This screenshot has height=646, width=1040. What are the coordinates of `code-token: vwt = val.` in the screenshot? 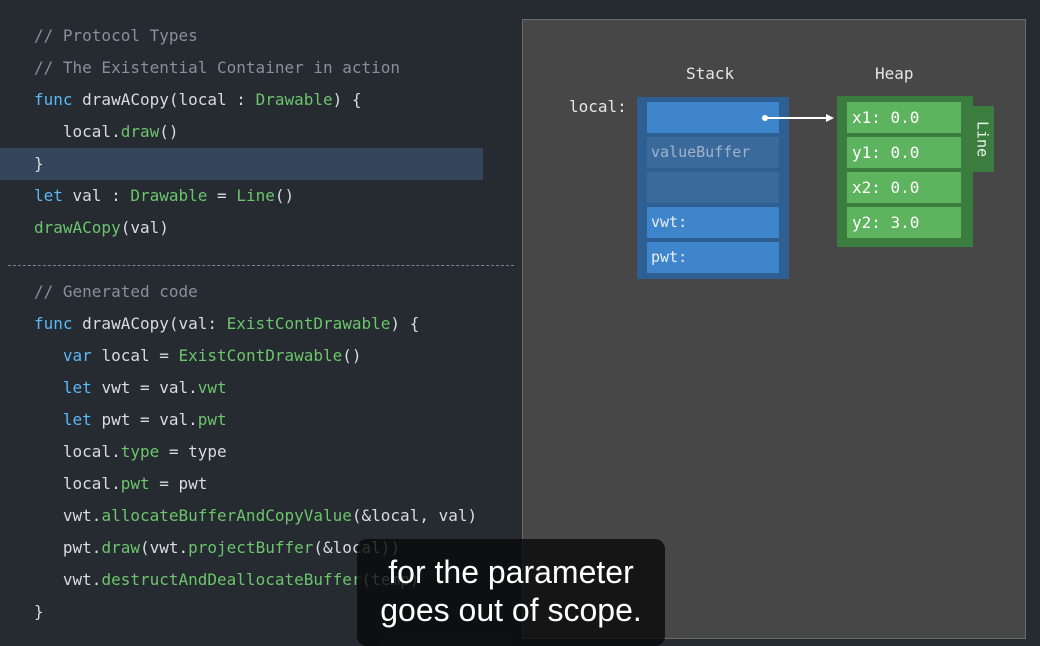 It's located at (144, 387).